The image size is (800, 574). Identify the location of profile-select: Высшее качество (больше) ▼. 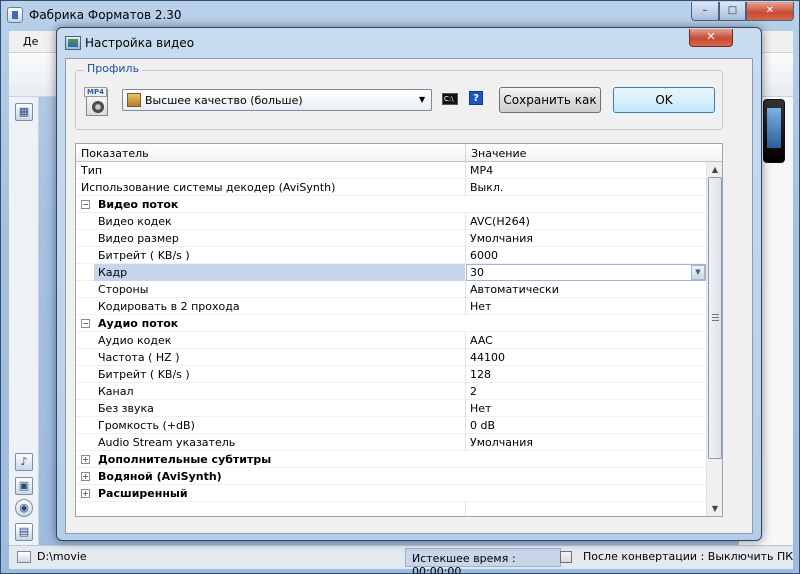
(277, 100).